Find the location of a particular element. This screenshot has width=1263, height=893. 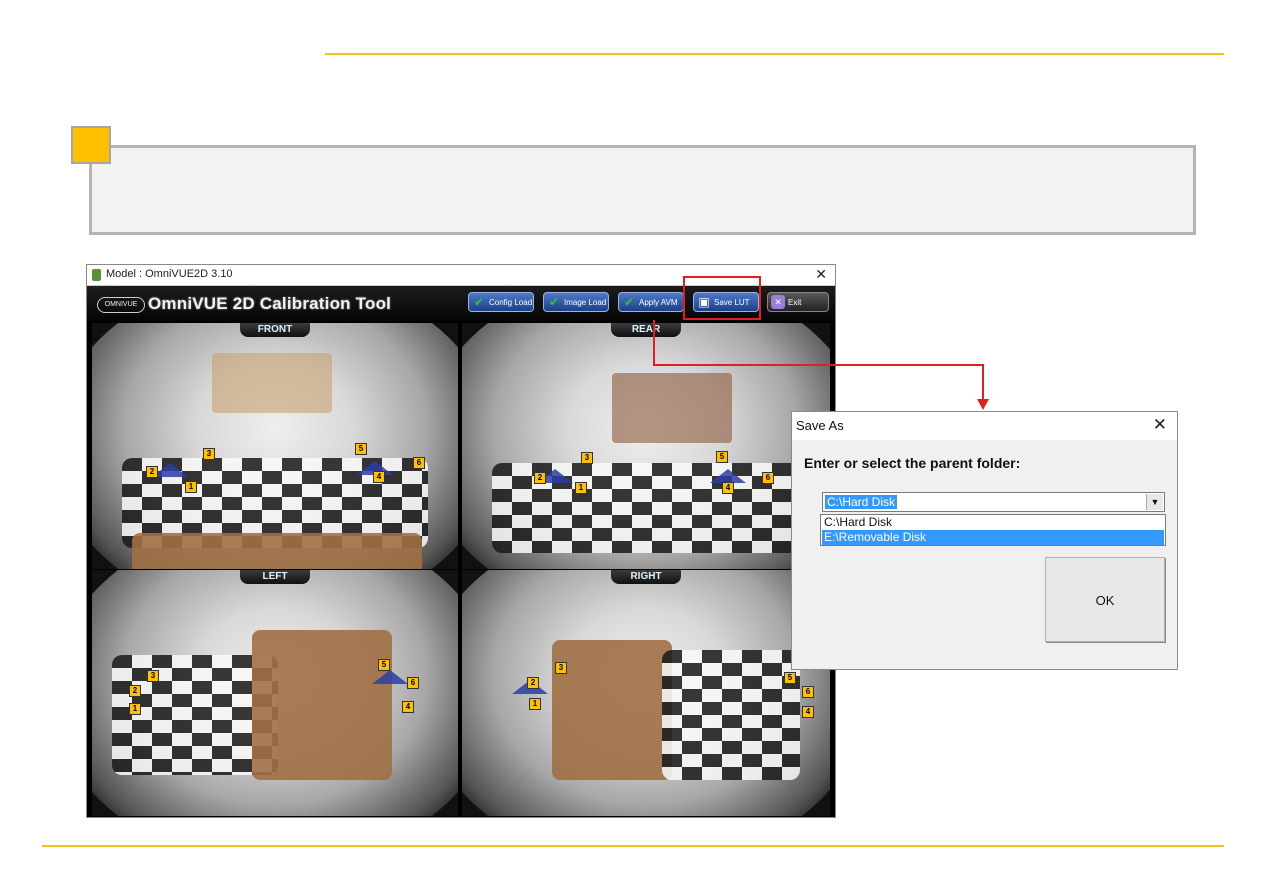

option-removable-disk: E:\Removable Disk is located at coordinates (993, 537).